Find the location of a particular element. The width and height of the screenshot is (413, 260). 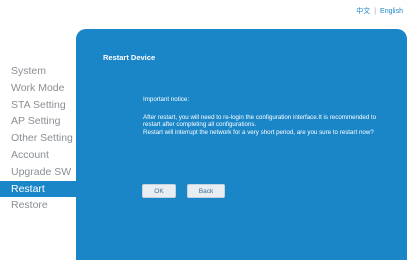

sidebar-item-sta-setting: STA Setting is located at coordinates (38, 105).